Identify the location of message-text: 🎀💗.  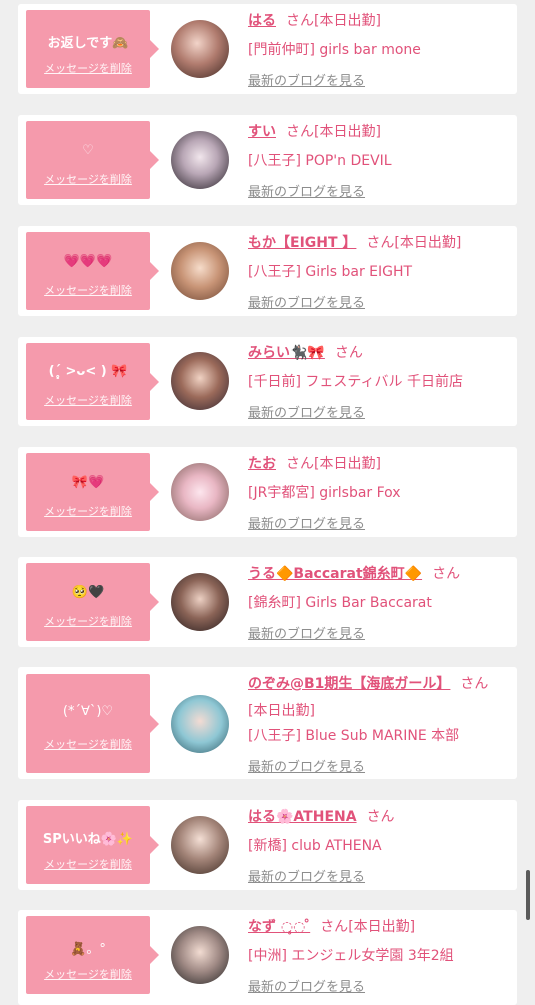
(88, 482).